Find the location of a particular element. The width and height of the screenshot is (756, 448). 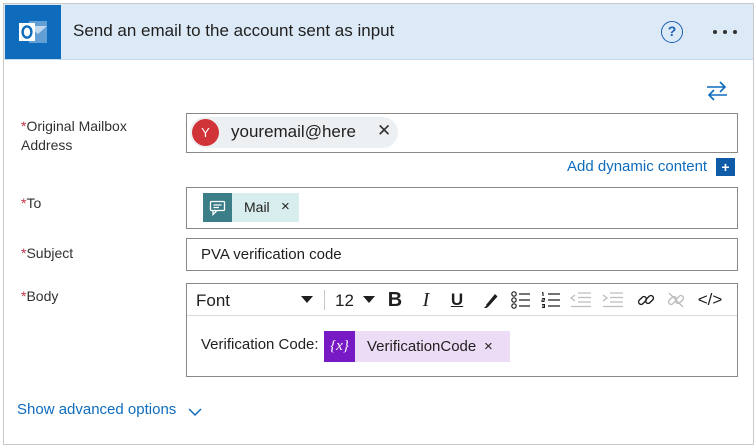

swap-icon is located at coordinates (717, 91).